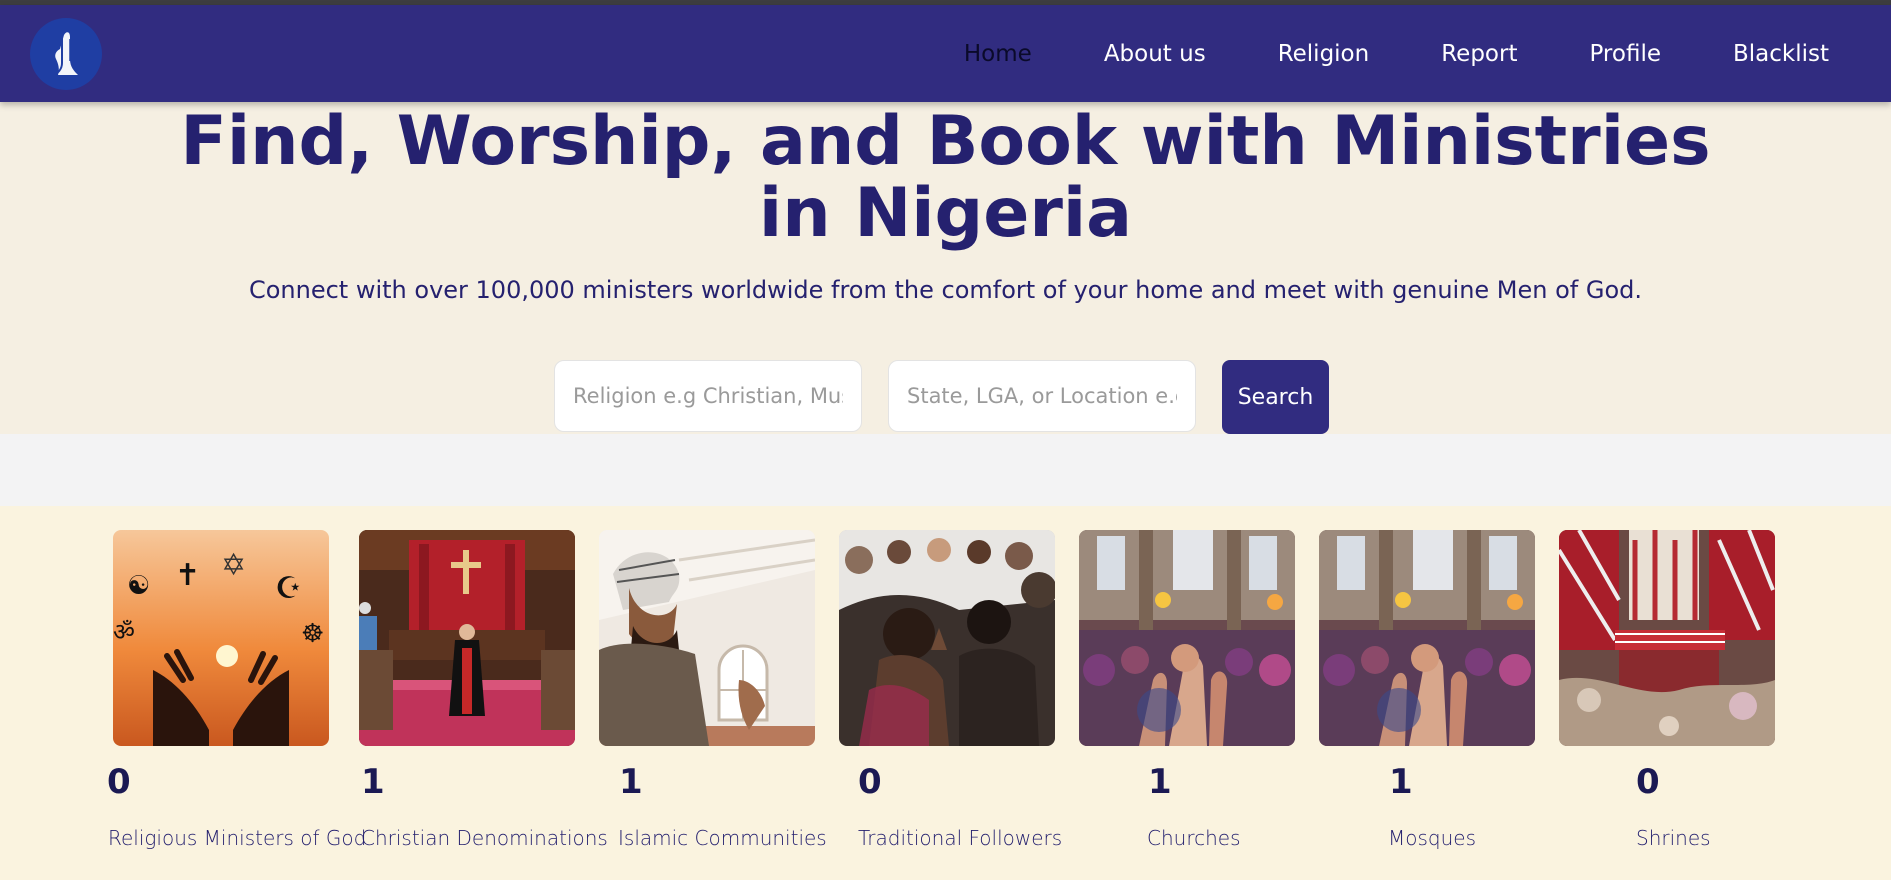 This screenshot has width=1891, height=880. Describe the element at coordinates (1648, 782) in the screenshot. I see `stat-count-shrines: 0` at that location.